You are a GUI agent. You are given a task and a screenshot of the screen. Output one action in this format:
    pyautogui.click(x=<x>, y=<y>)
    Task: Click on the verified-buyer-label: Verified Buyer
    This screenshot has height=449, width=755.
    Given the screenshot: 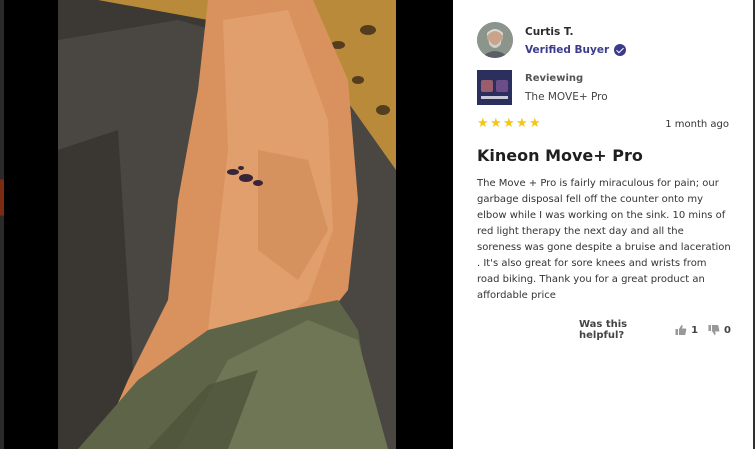 What is the action you would take?
    pyautogui.click(x=567, y=49)
    